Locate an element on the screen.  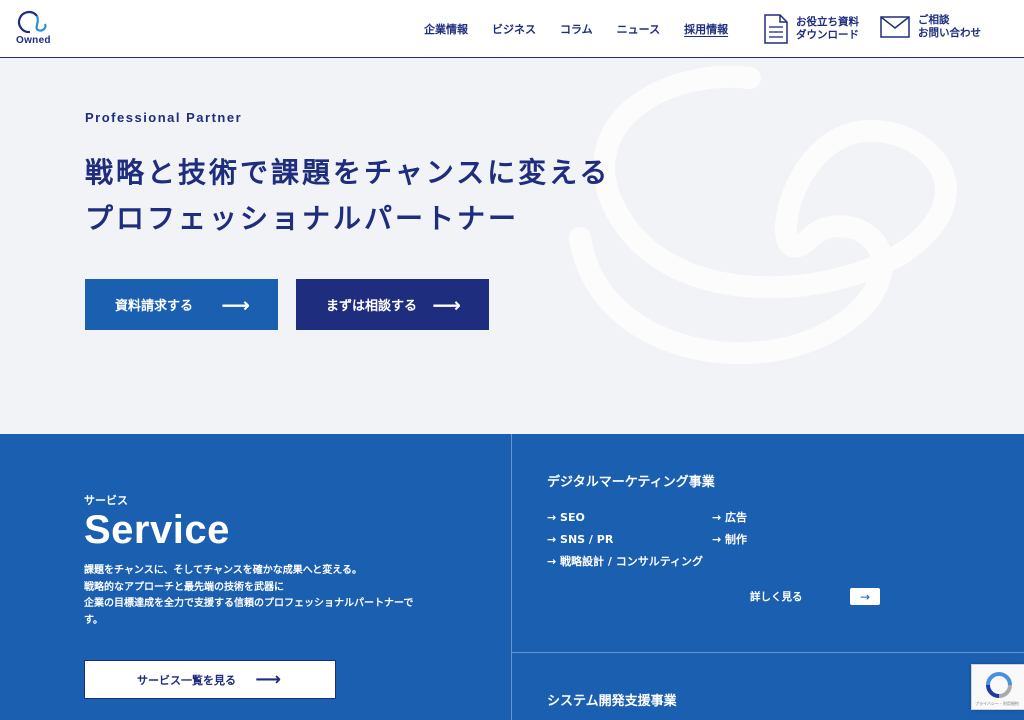
services-kana: サービス is located at coordinates (106, 500).